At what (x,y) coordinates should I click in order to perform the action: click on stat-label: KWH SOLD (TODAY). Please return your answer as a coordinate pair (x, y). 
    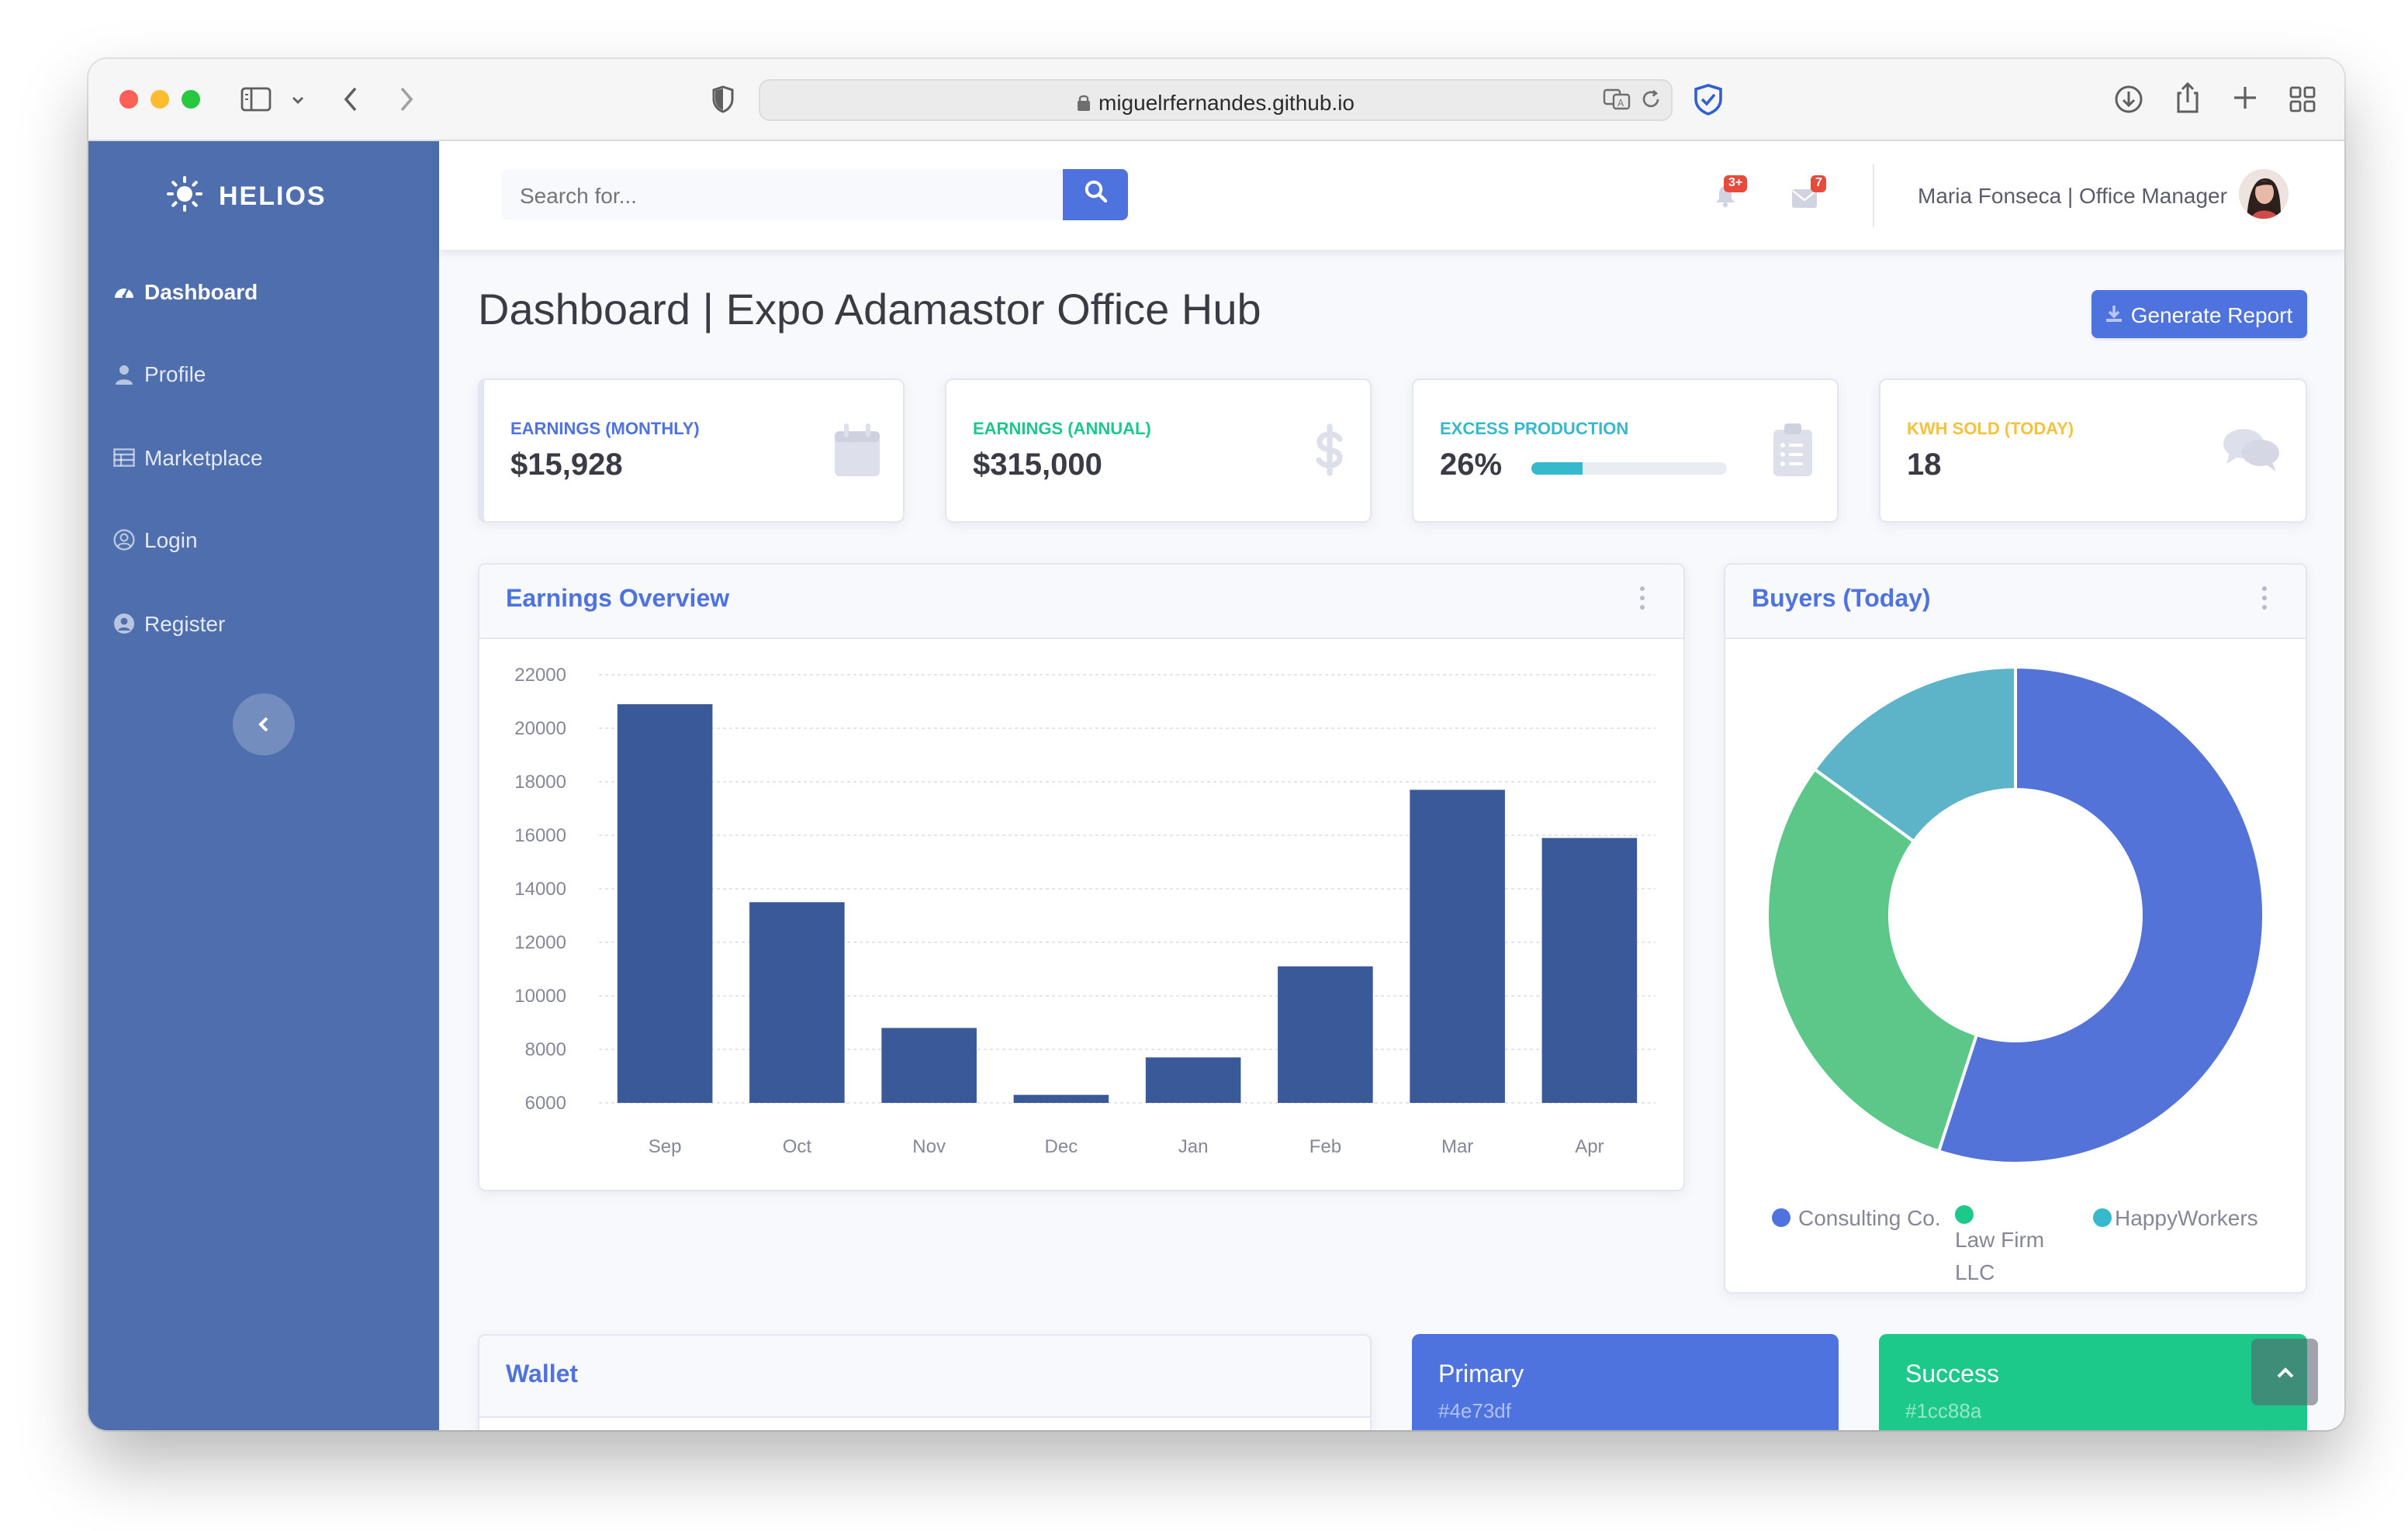
    Looking at the image, I should click on (1990, 429).